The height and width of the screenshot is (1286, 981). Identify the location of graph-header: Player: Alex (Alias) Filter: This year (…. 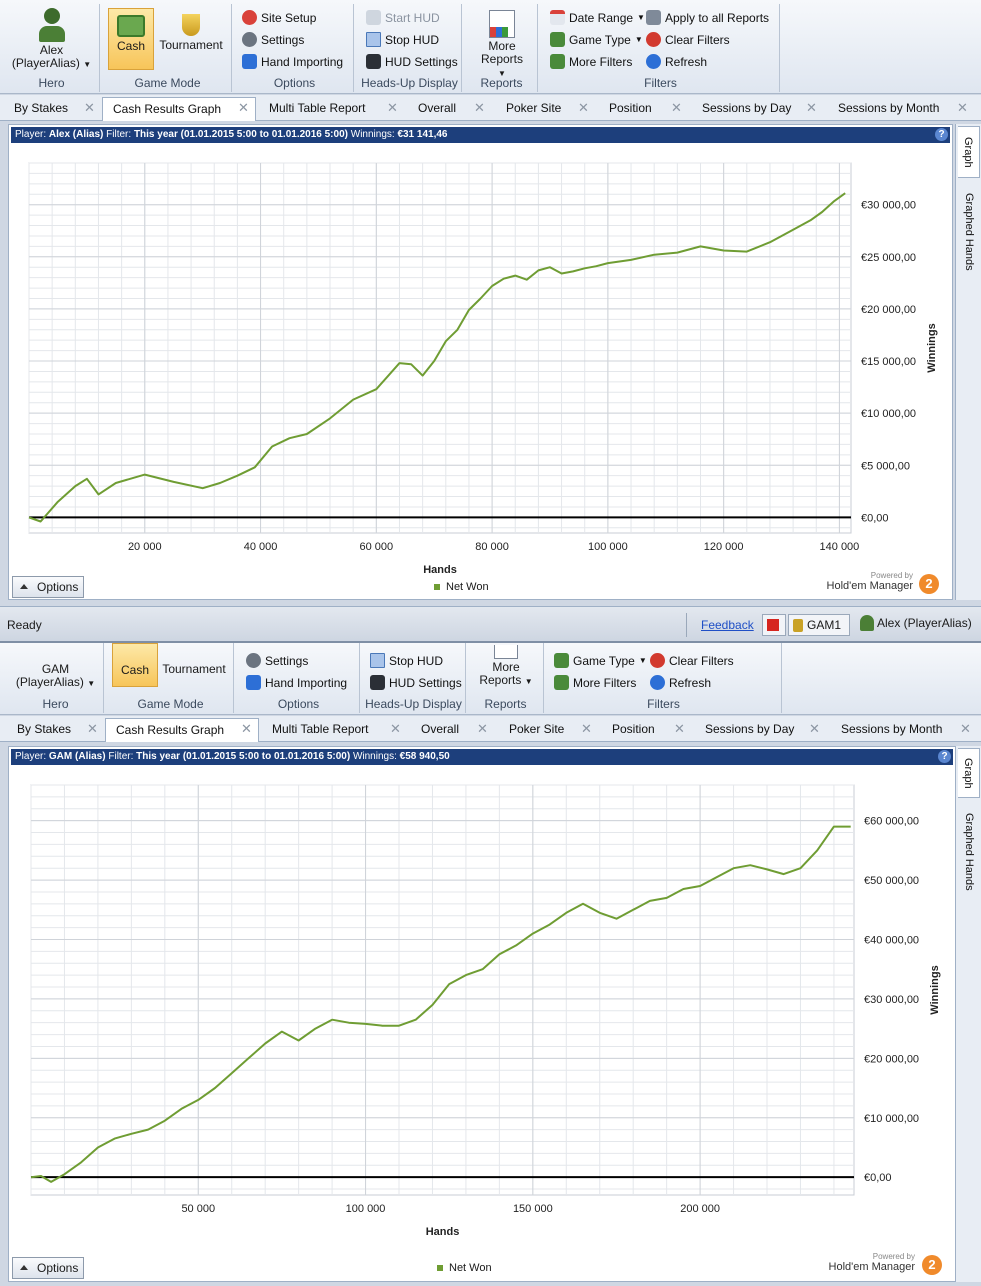
(480, 135).